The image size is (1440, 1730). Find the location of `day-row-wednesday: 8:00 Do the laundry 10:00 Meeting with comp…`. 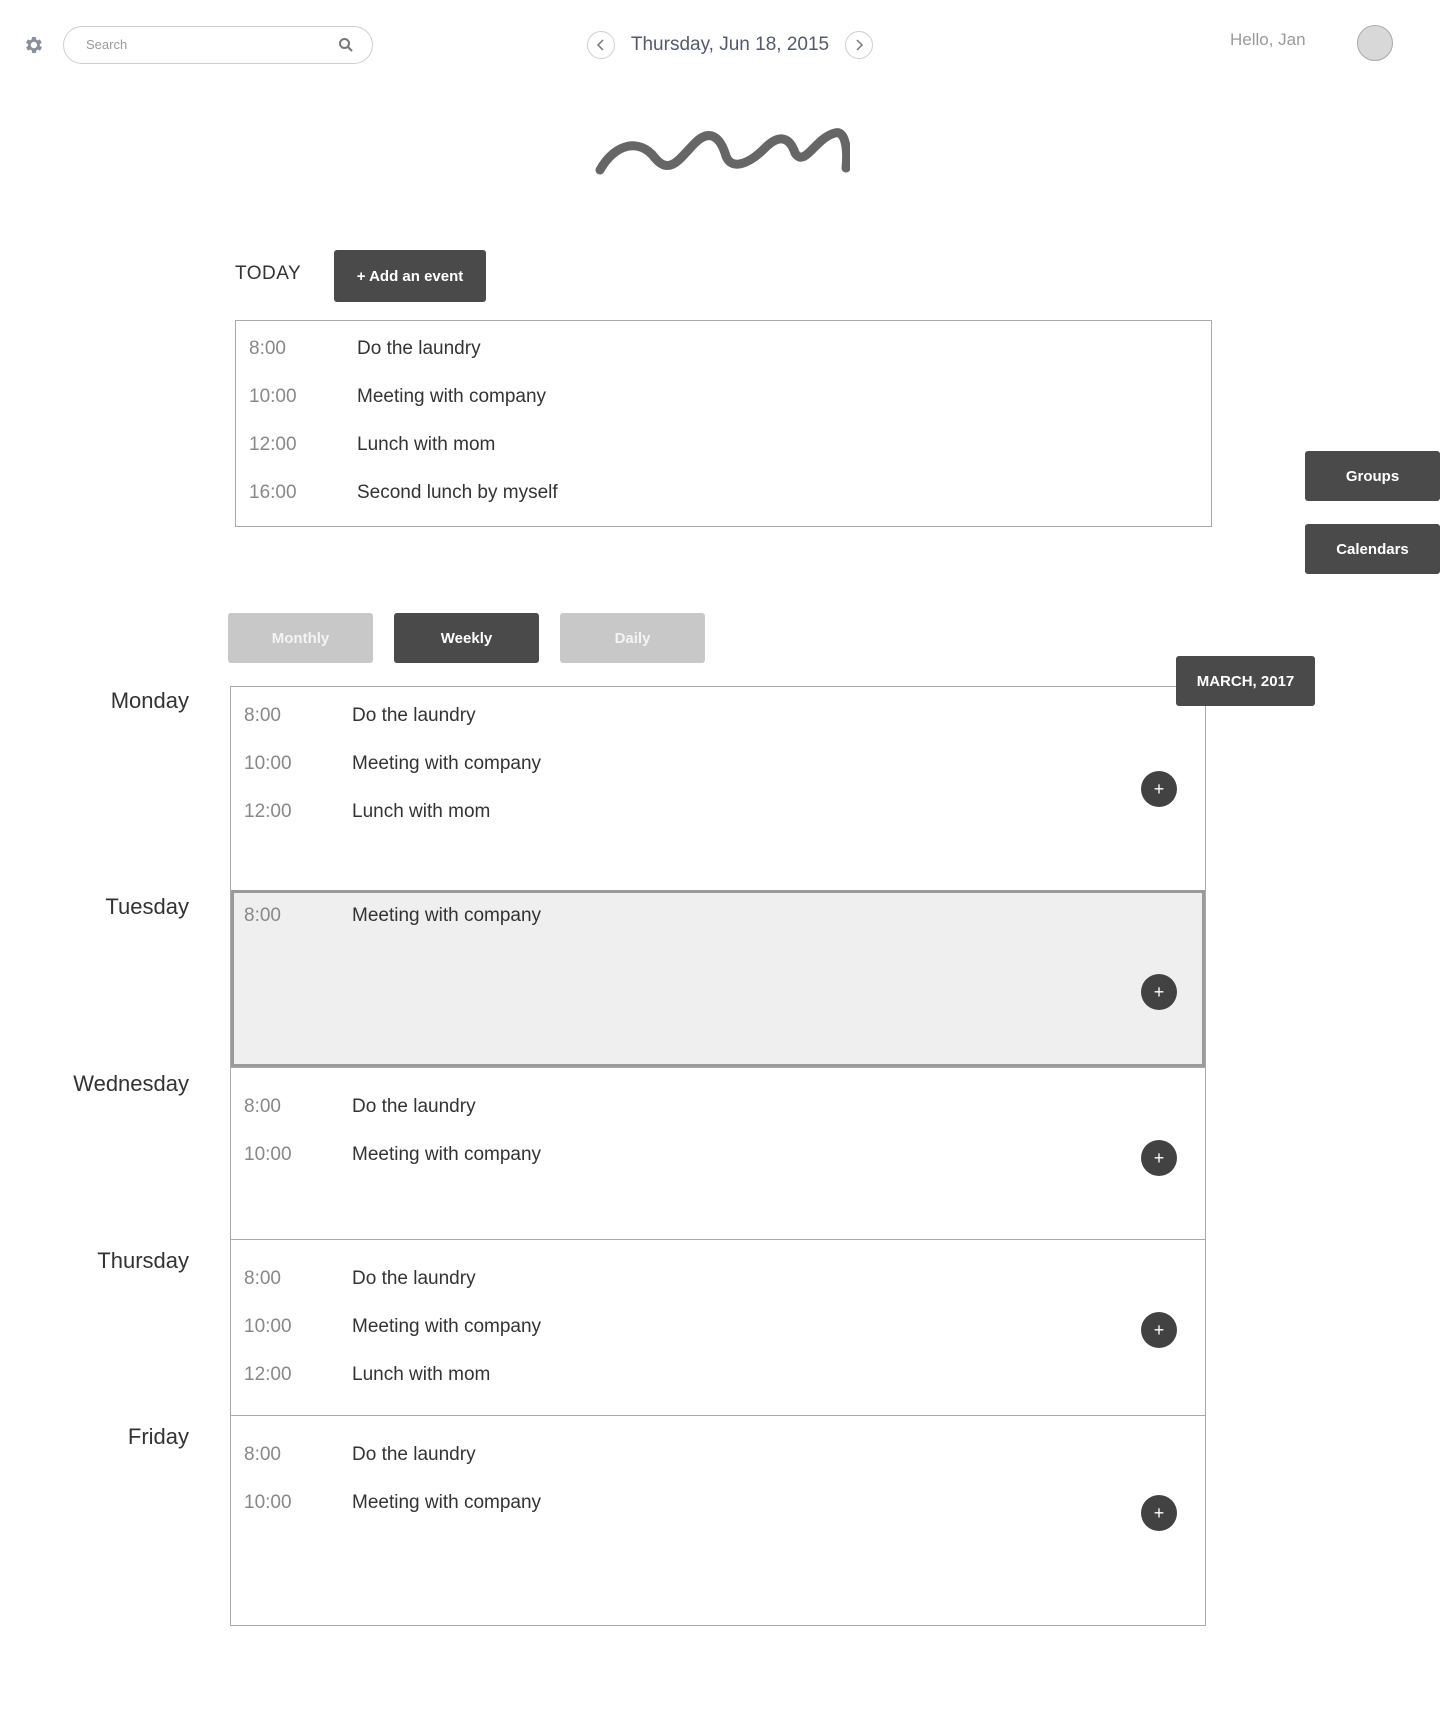

day-row-wednesday: 8:00 Do the laundry 10:00 Meeting with comp… is located at coordinates (718, 1153).